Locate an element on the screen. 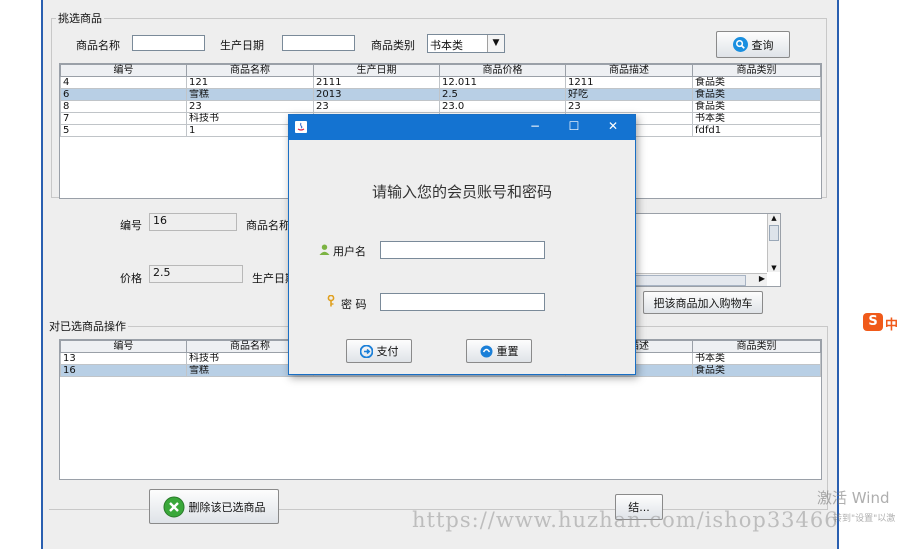  product-table-header: 编号 商品名称 生产日期 商品价格 商品描述 商品类别 is located at coordinates (440, 70).